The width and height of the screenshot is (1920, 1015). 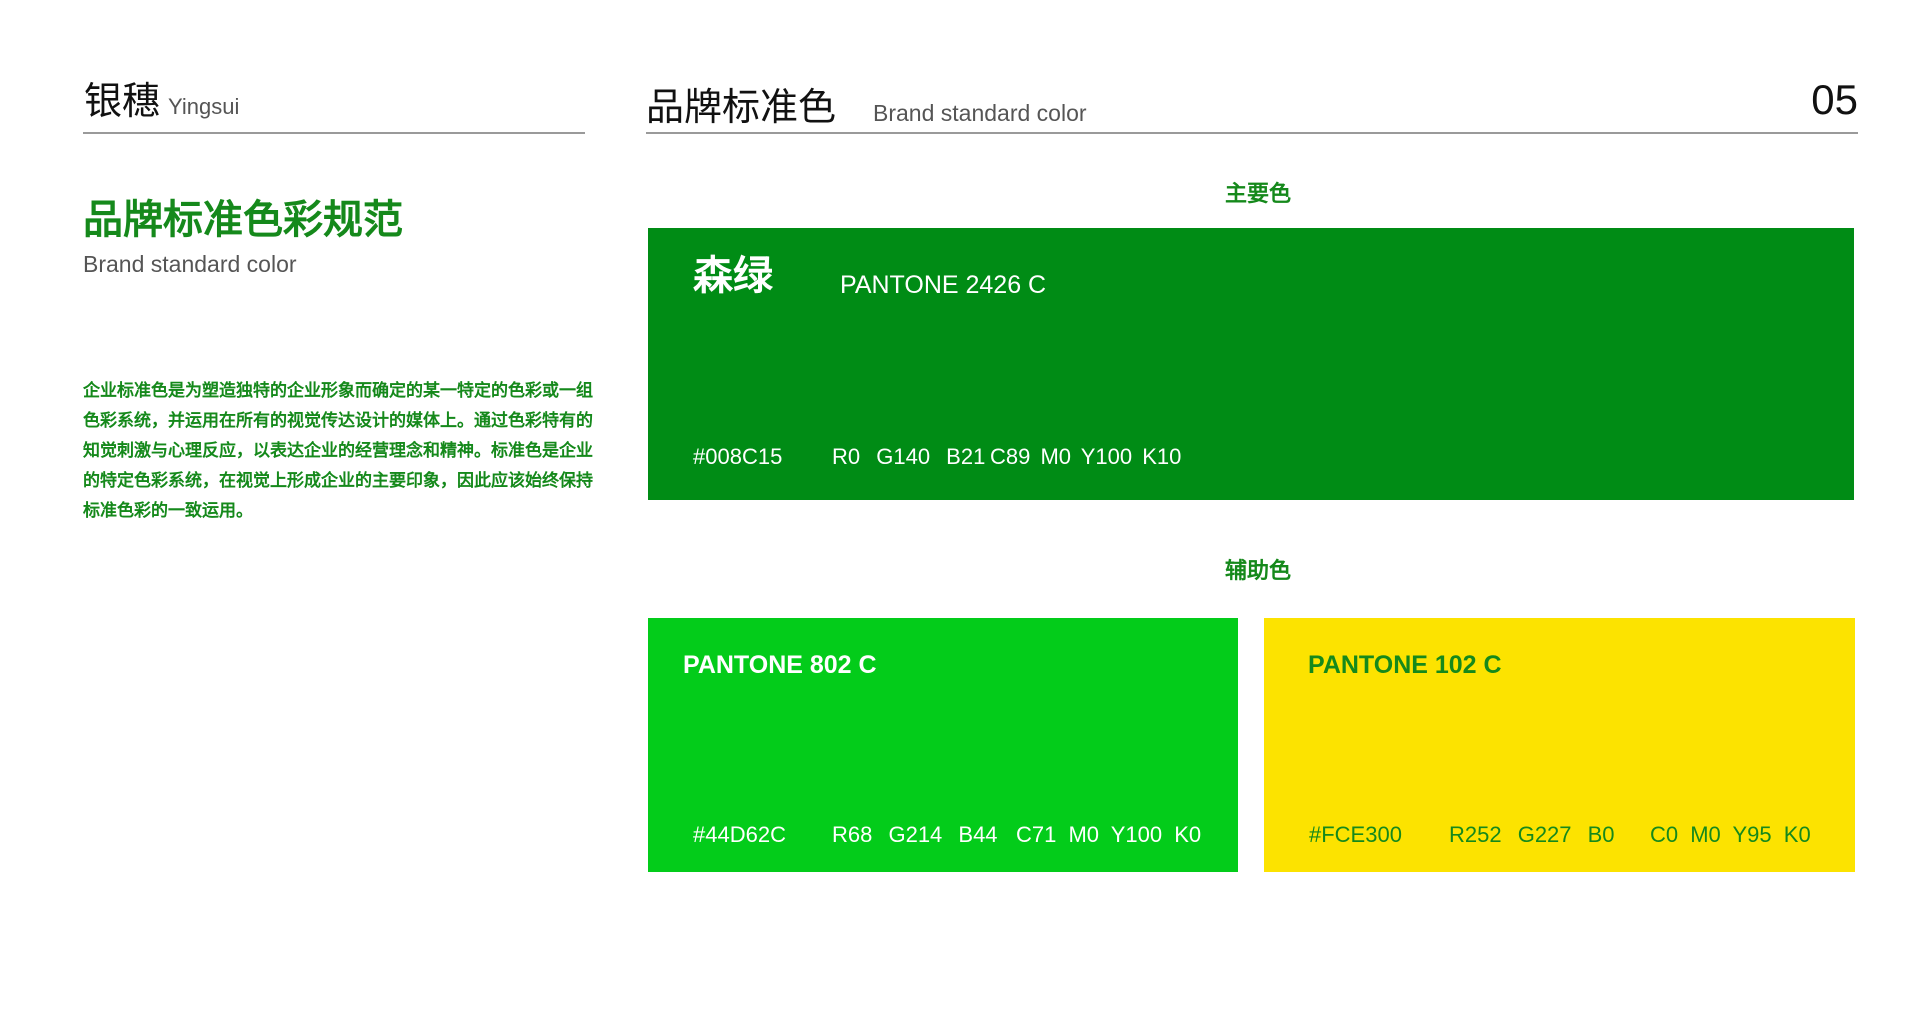 I want to click on header-divider-right, so click(x=1252, y=133).